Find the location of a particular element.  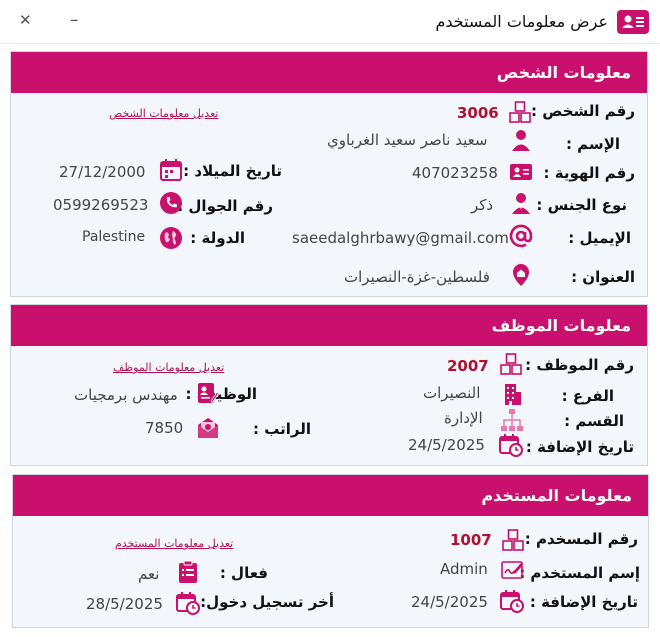

building-icon is located at coordinates (512, 394).